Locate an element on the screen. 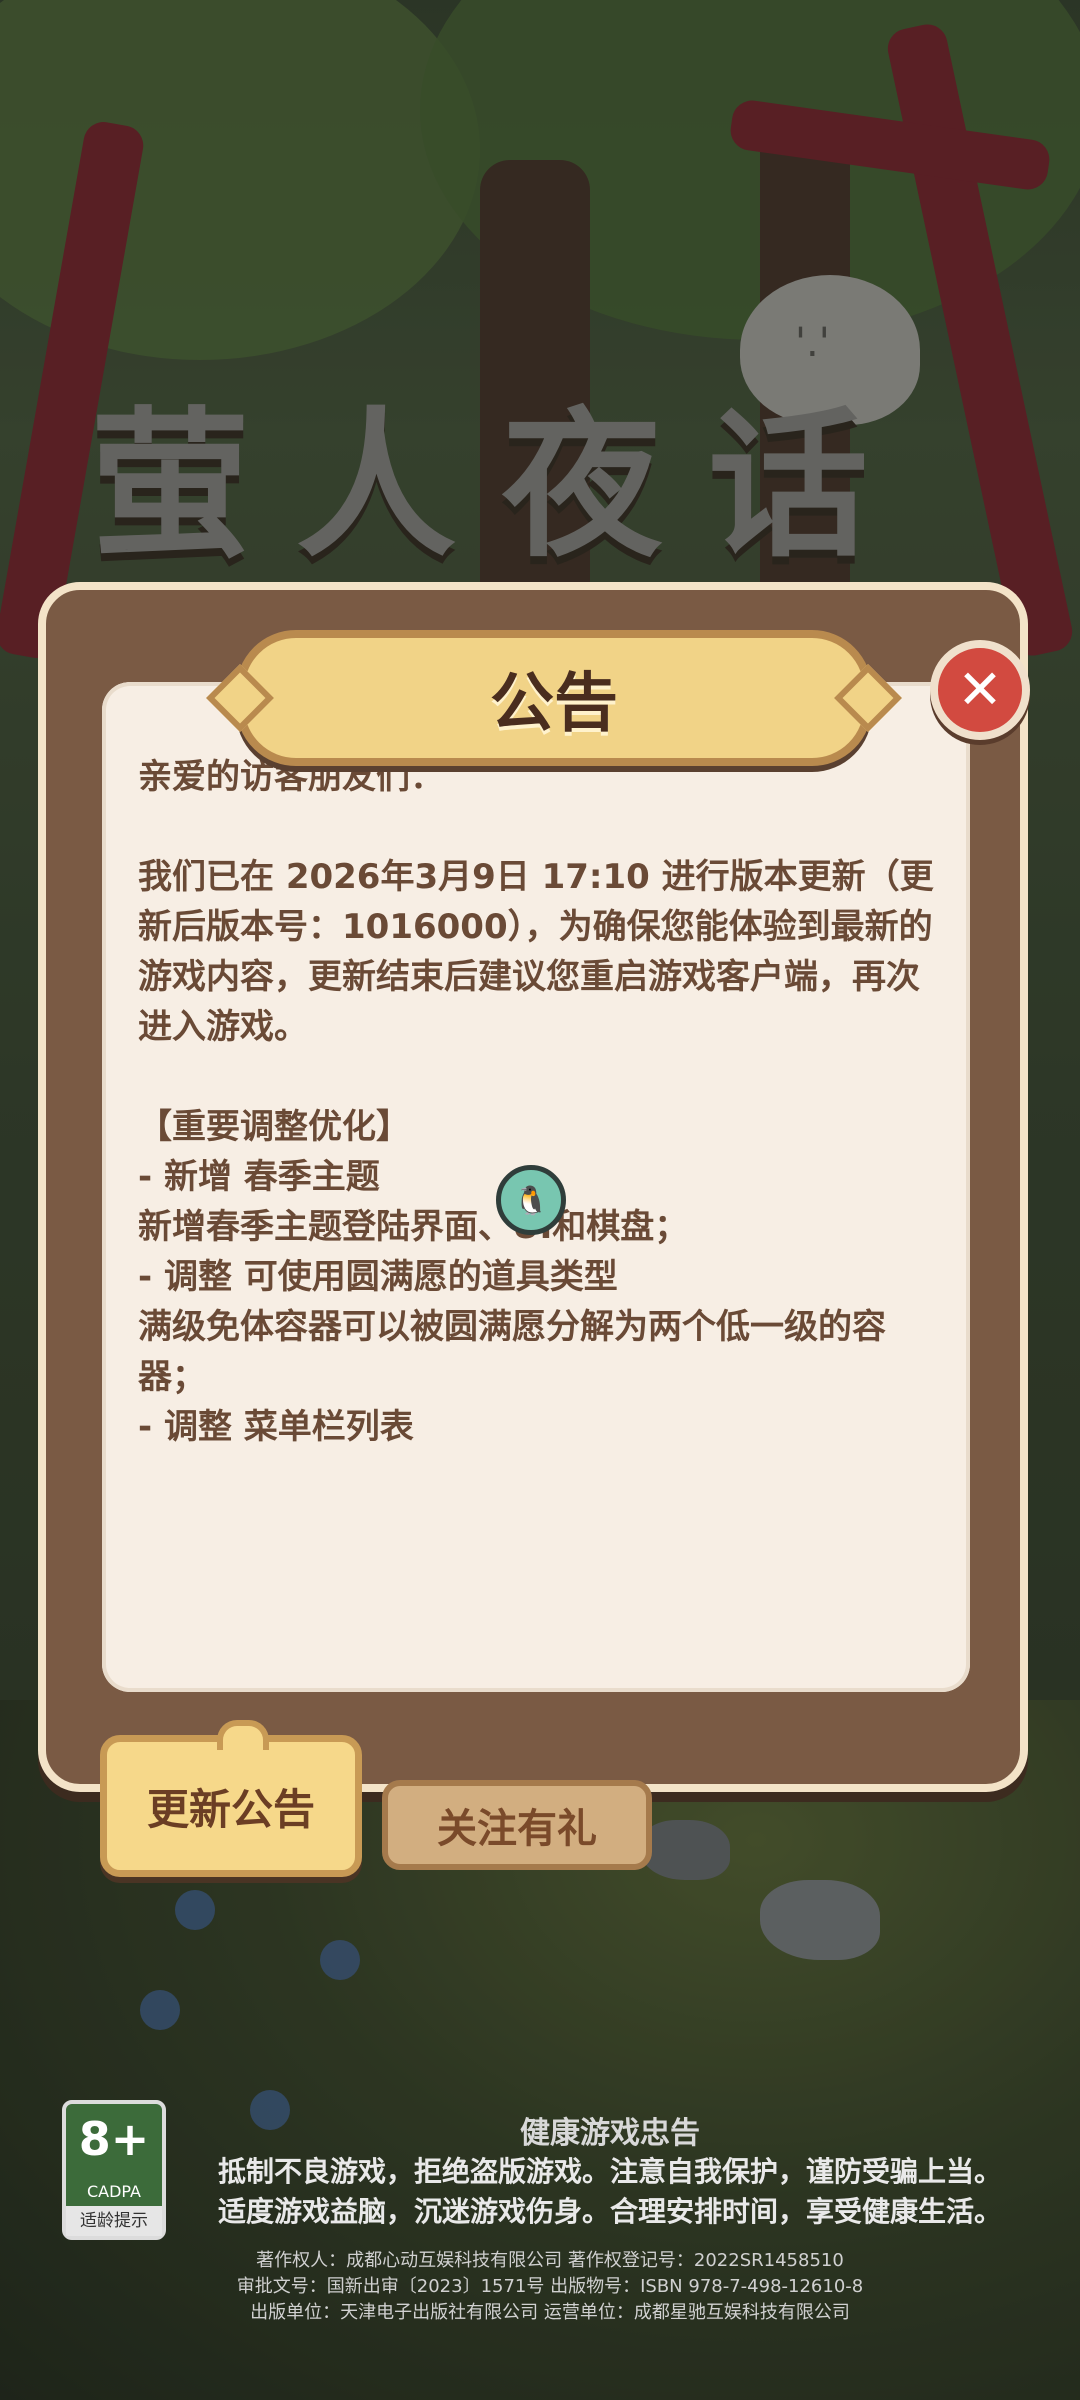  close-icon: ✕ is located at coordinates (980, 689).